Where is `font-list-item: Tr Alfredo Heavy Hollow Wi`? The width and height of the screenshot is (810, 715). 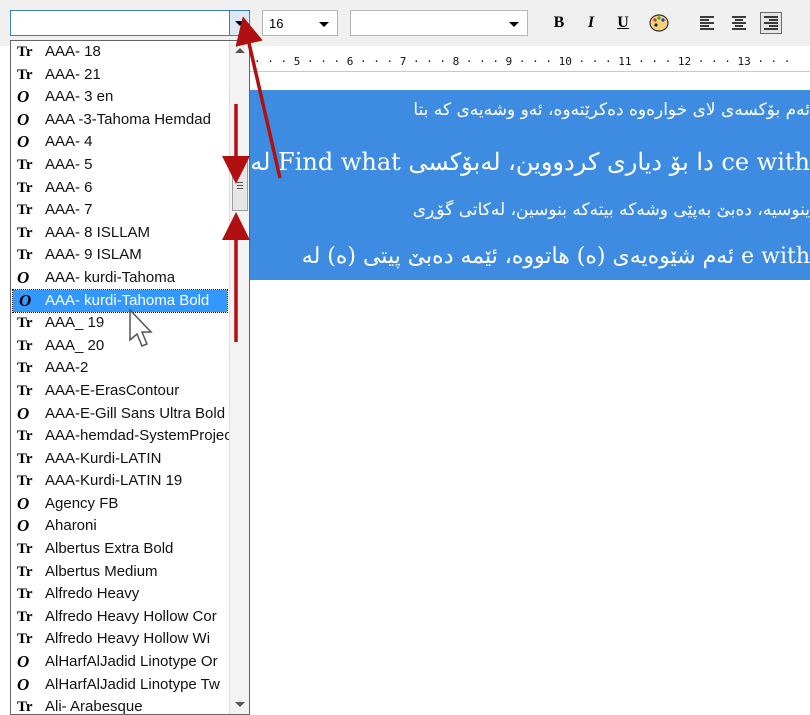 font-list-item: Tr Alfredo Heavy Hollow Wi is located at coordinates (120, 639).